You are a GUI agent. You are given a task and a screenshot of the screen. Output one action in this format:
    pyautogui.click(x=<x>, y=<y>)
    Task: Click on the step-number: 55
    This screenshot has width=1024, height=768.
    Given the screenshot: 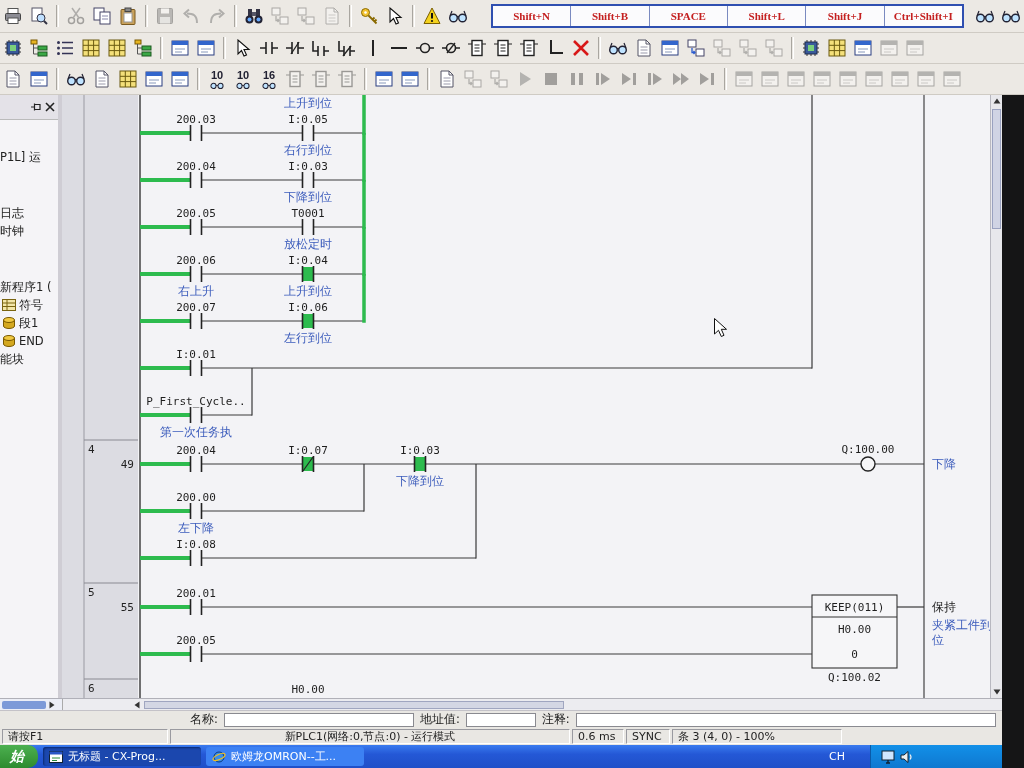 What is the action you would take?
    pyautogui.click(x=127, y=607)
    